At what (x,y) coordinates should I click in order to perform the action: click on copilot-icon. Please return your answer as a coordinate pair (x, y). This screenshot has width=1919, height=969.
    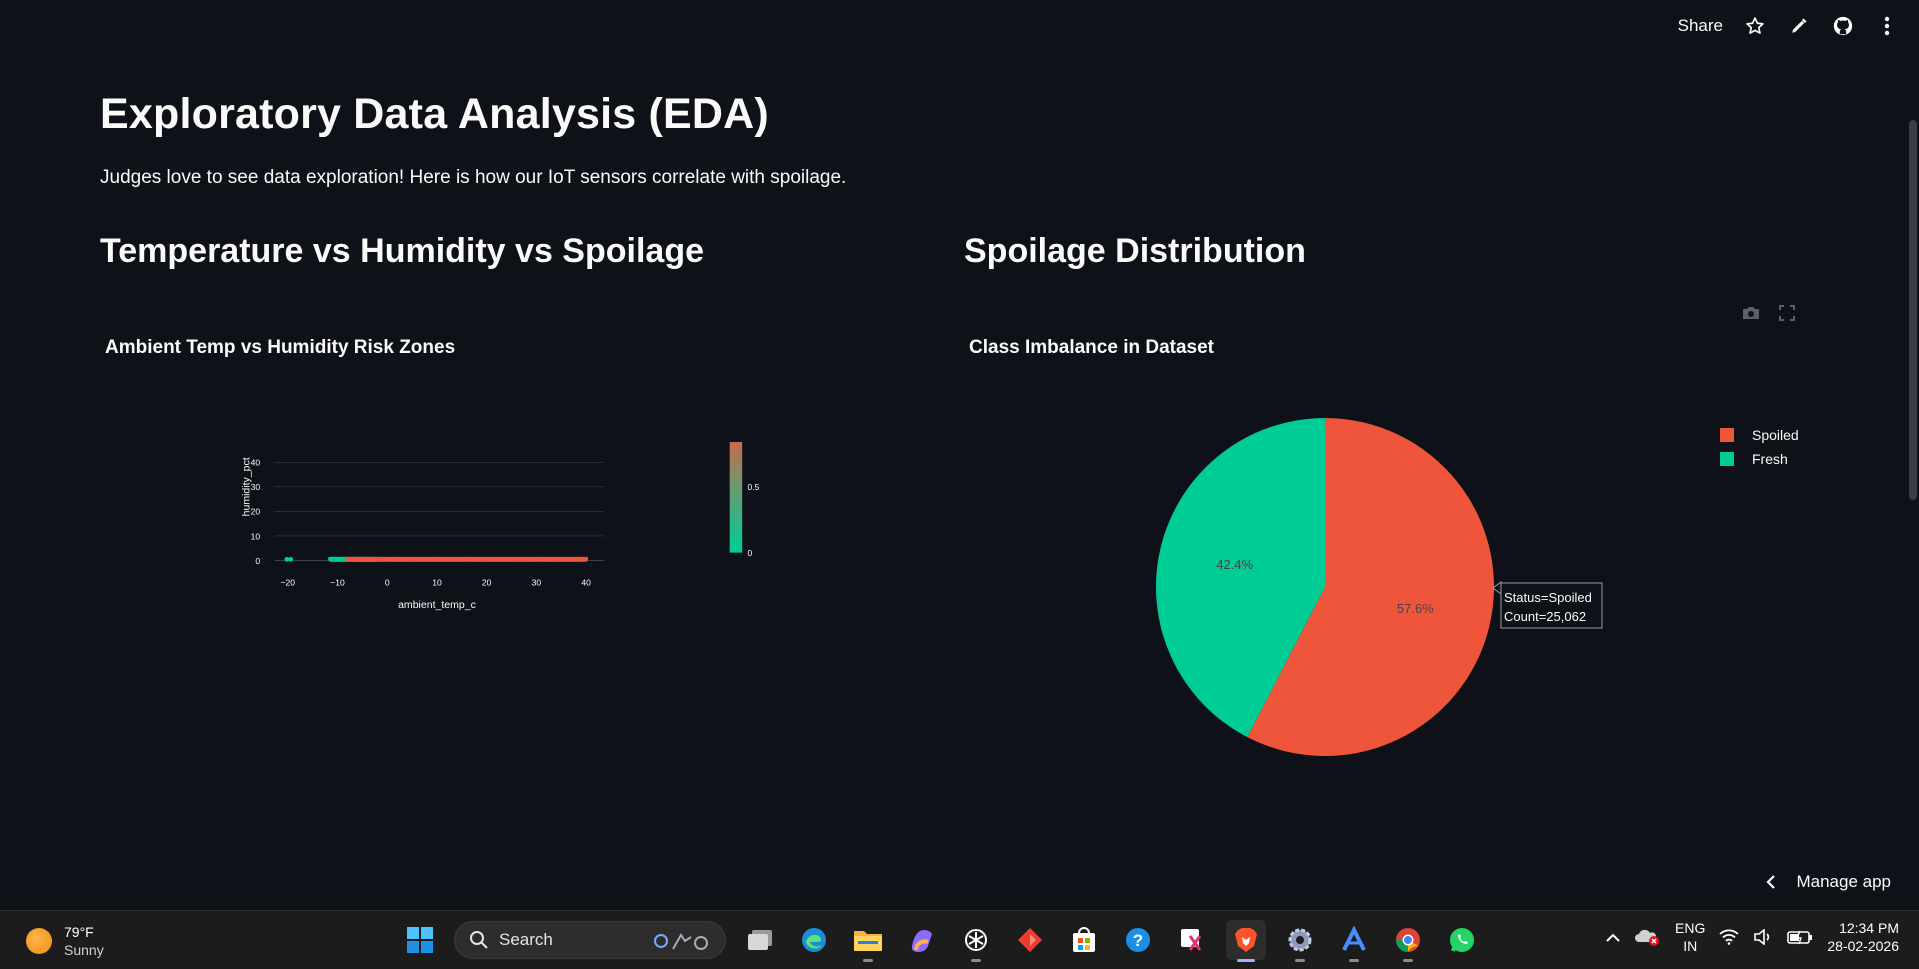
    Looking at the image, I should click on (921, 941).